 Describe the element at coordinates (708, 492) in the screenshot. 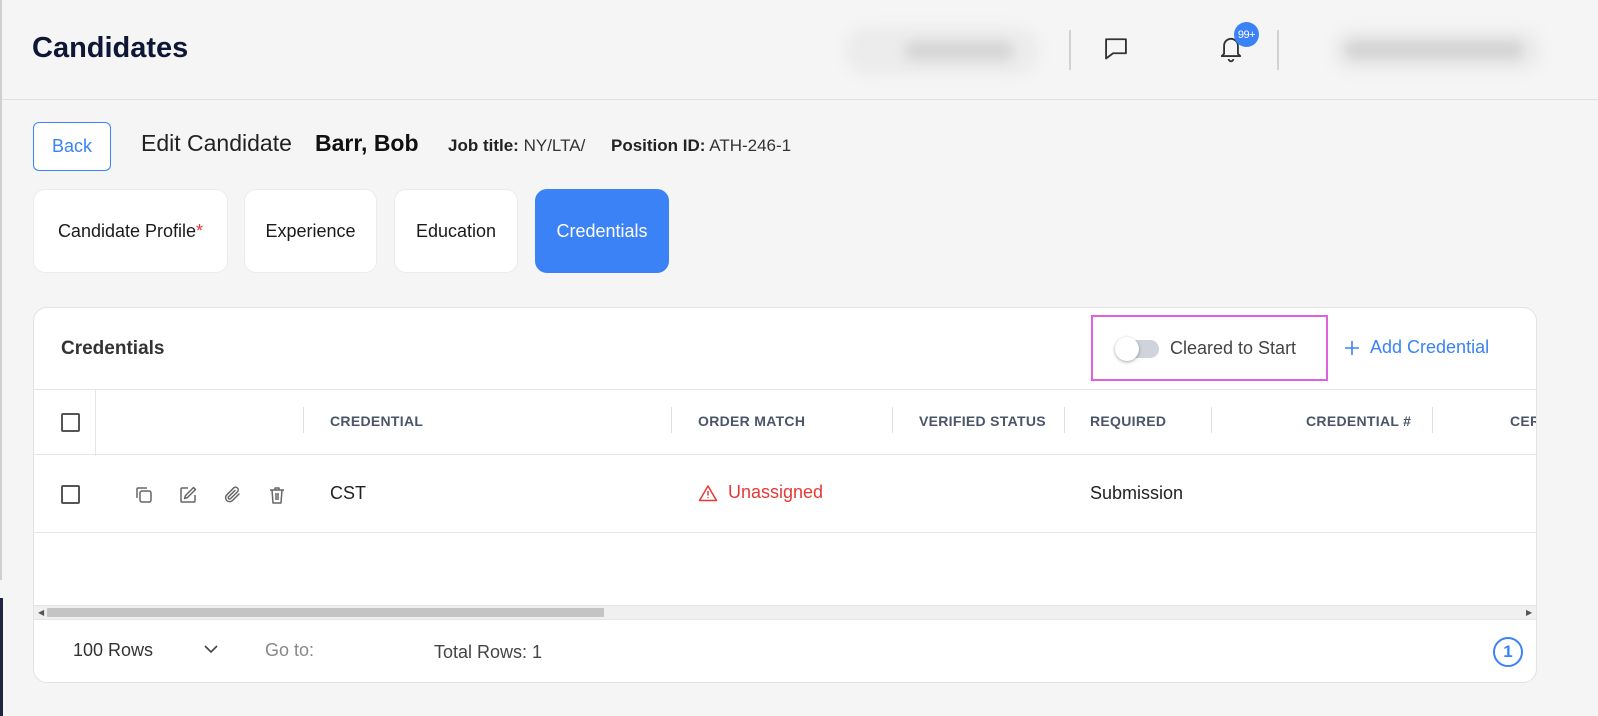

I see `warning-icon` at that location.